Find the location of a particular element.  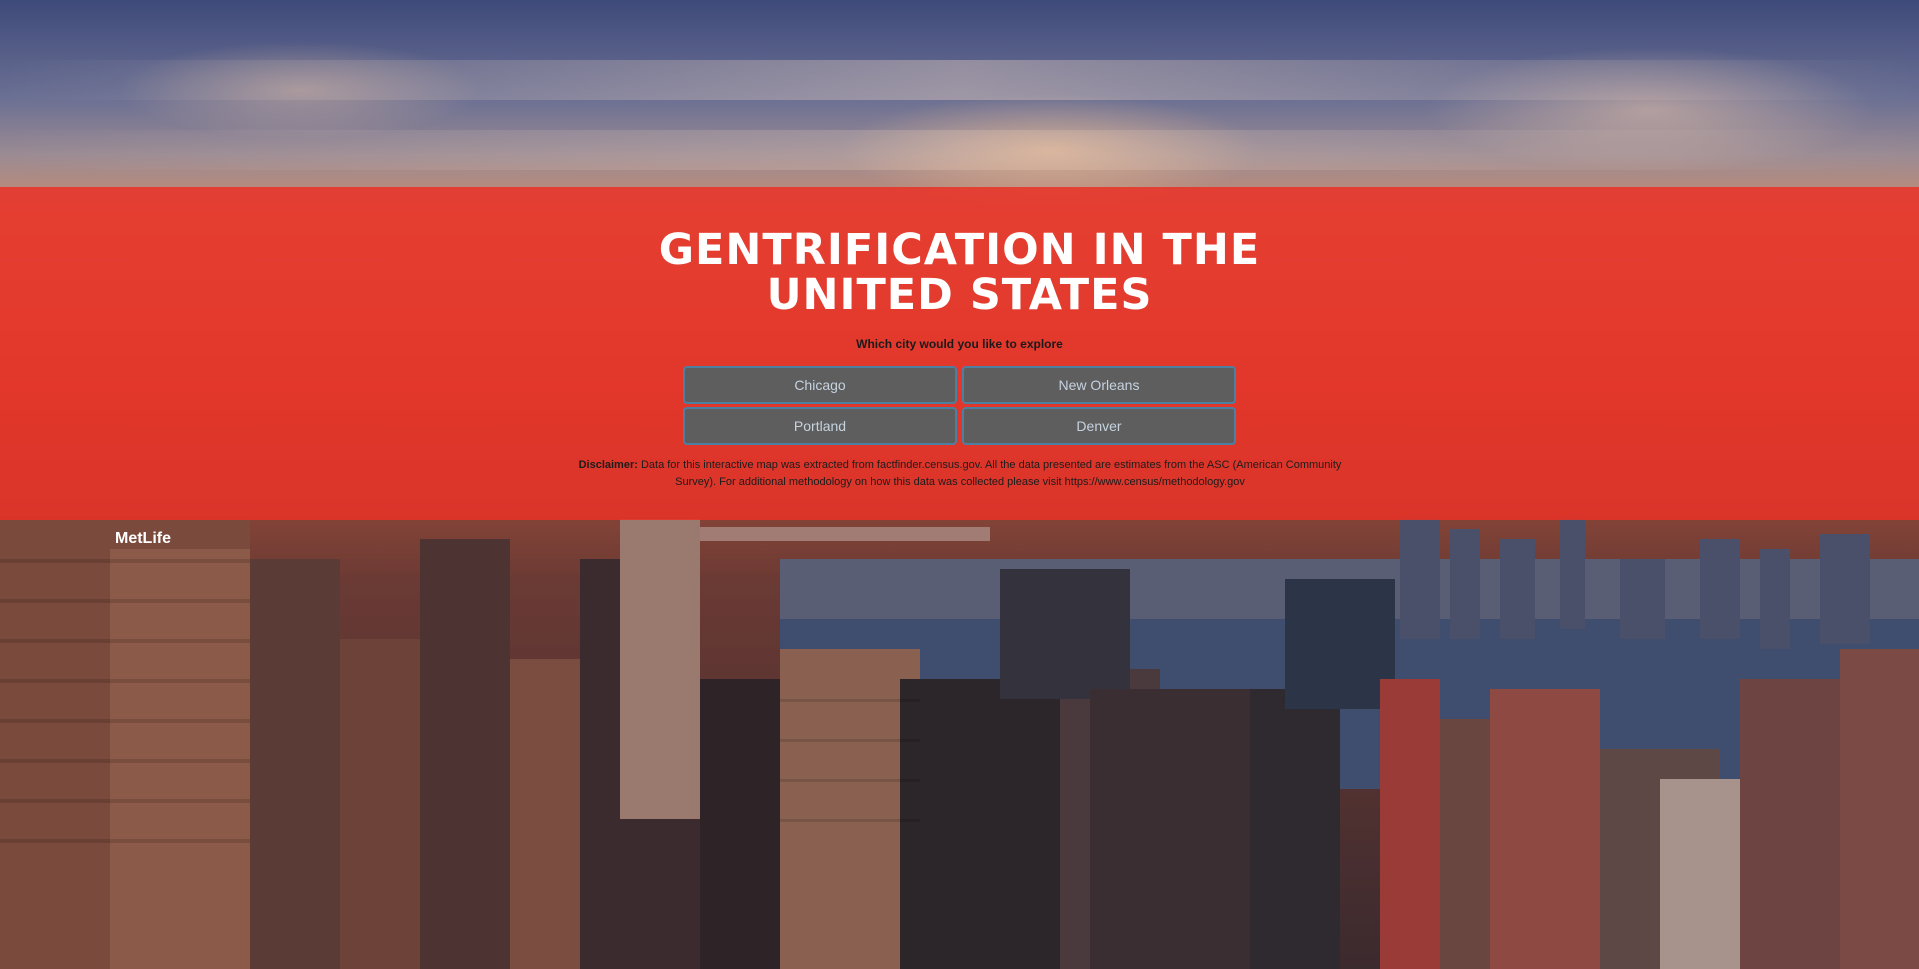

page-title: GENTRIFICATION IN THE UNITED STATES is located at coordinates (959, 273).